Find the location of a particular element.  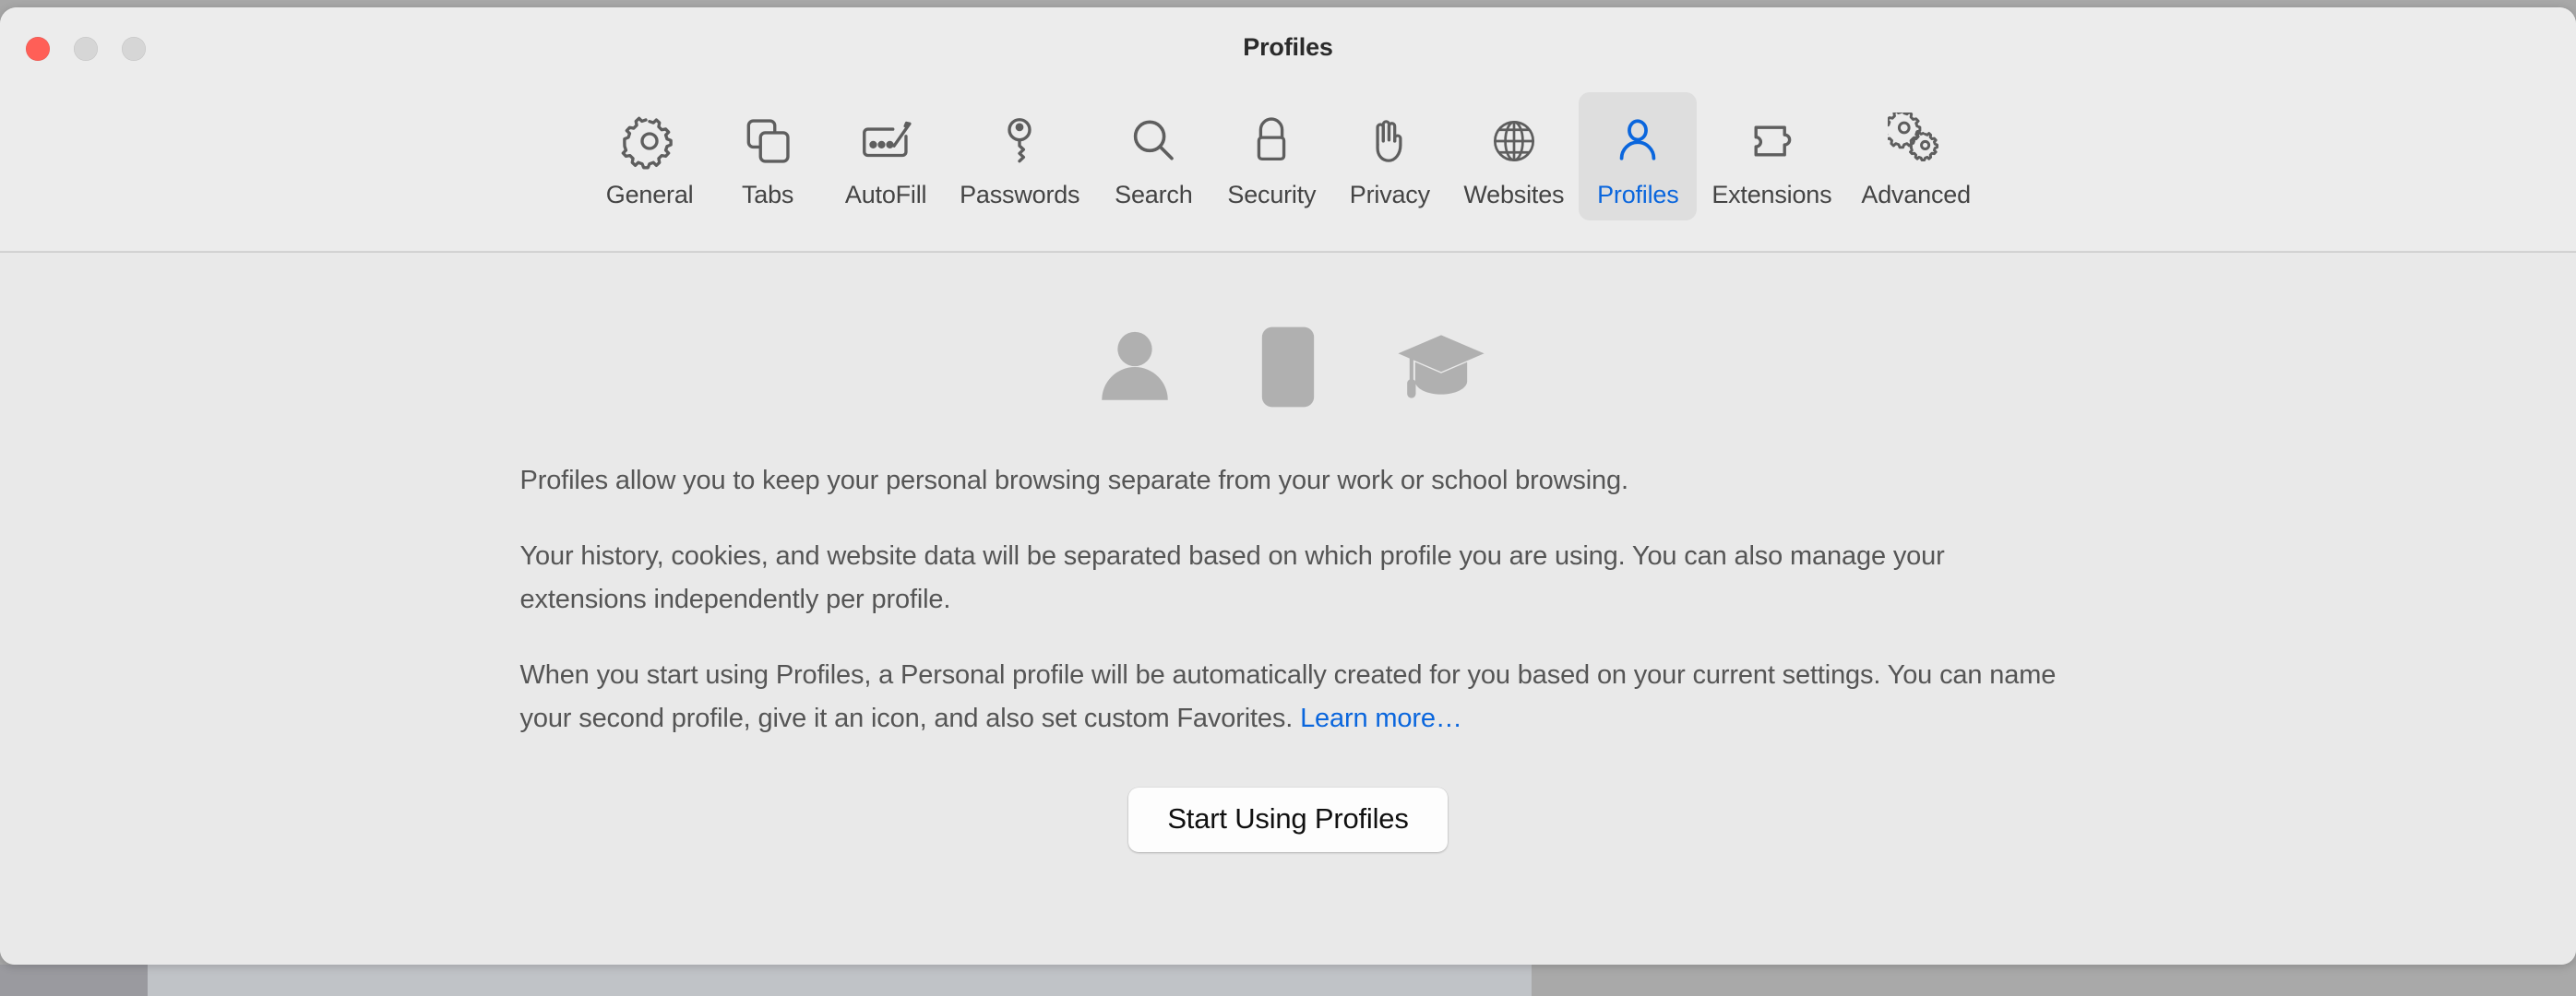

tab-passwords: Passwords is located at coordinates (1020, 156).